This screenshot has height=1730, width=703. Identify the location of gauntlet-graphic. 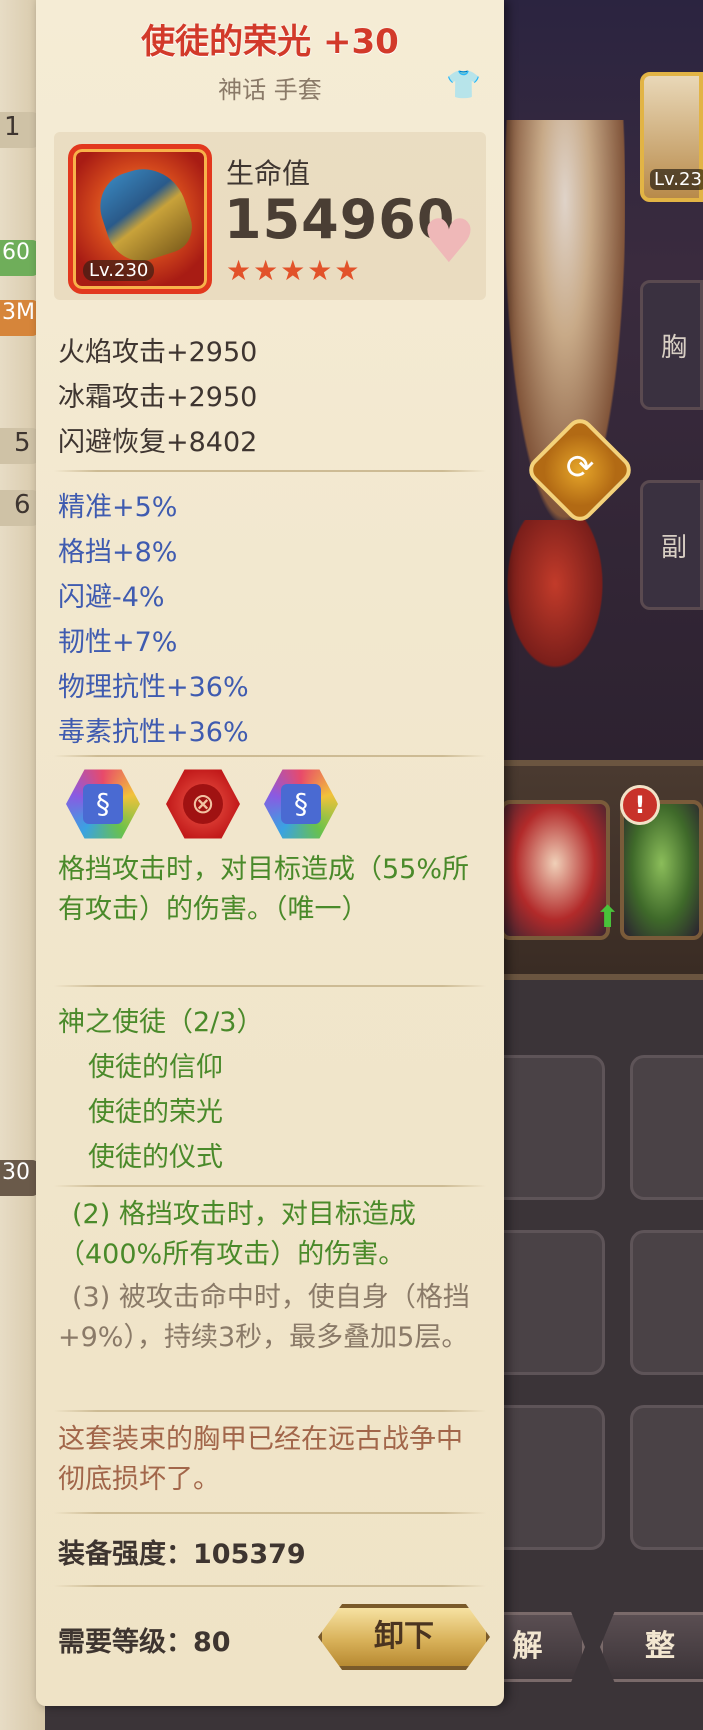
(145, 214).